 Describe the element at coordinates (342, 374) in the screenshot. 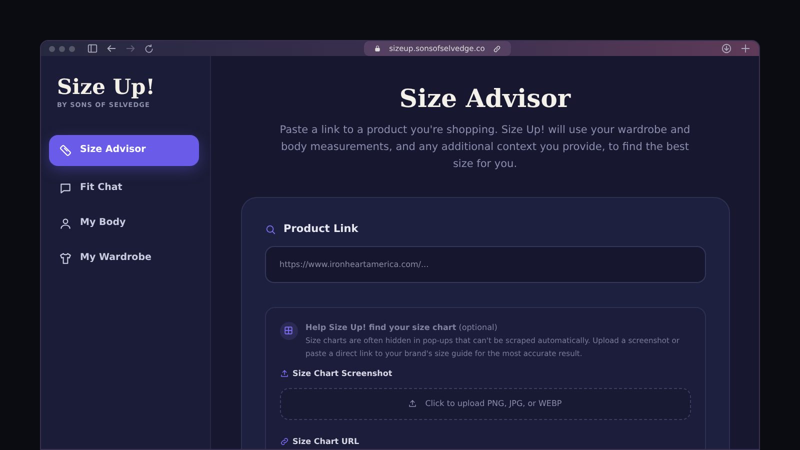

I see `field-label: Size Chart Screenshot` at that location.